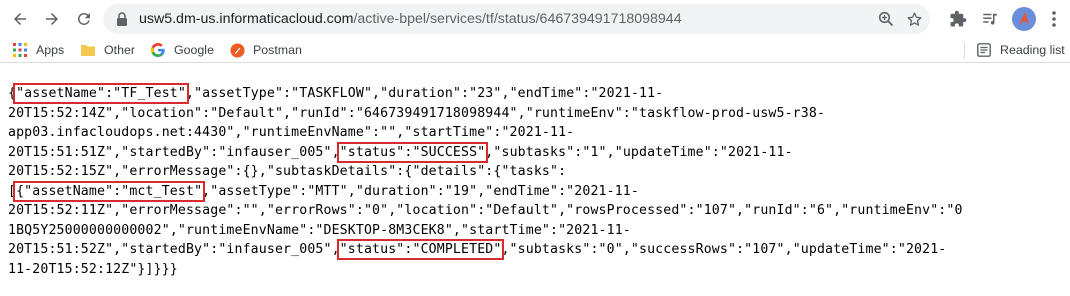 The width and height of the screenshot is (1070, 296). What do you see at coordinates (52, 19) in the screenshot?
I see `forward-icon` at bounding box center [52, 19].